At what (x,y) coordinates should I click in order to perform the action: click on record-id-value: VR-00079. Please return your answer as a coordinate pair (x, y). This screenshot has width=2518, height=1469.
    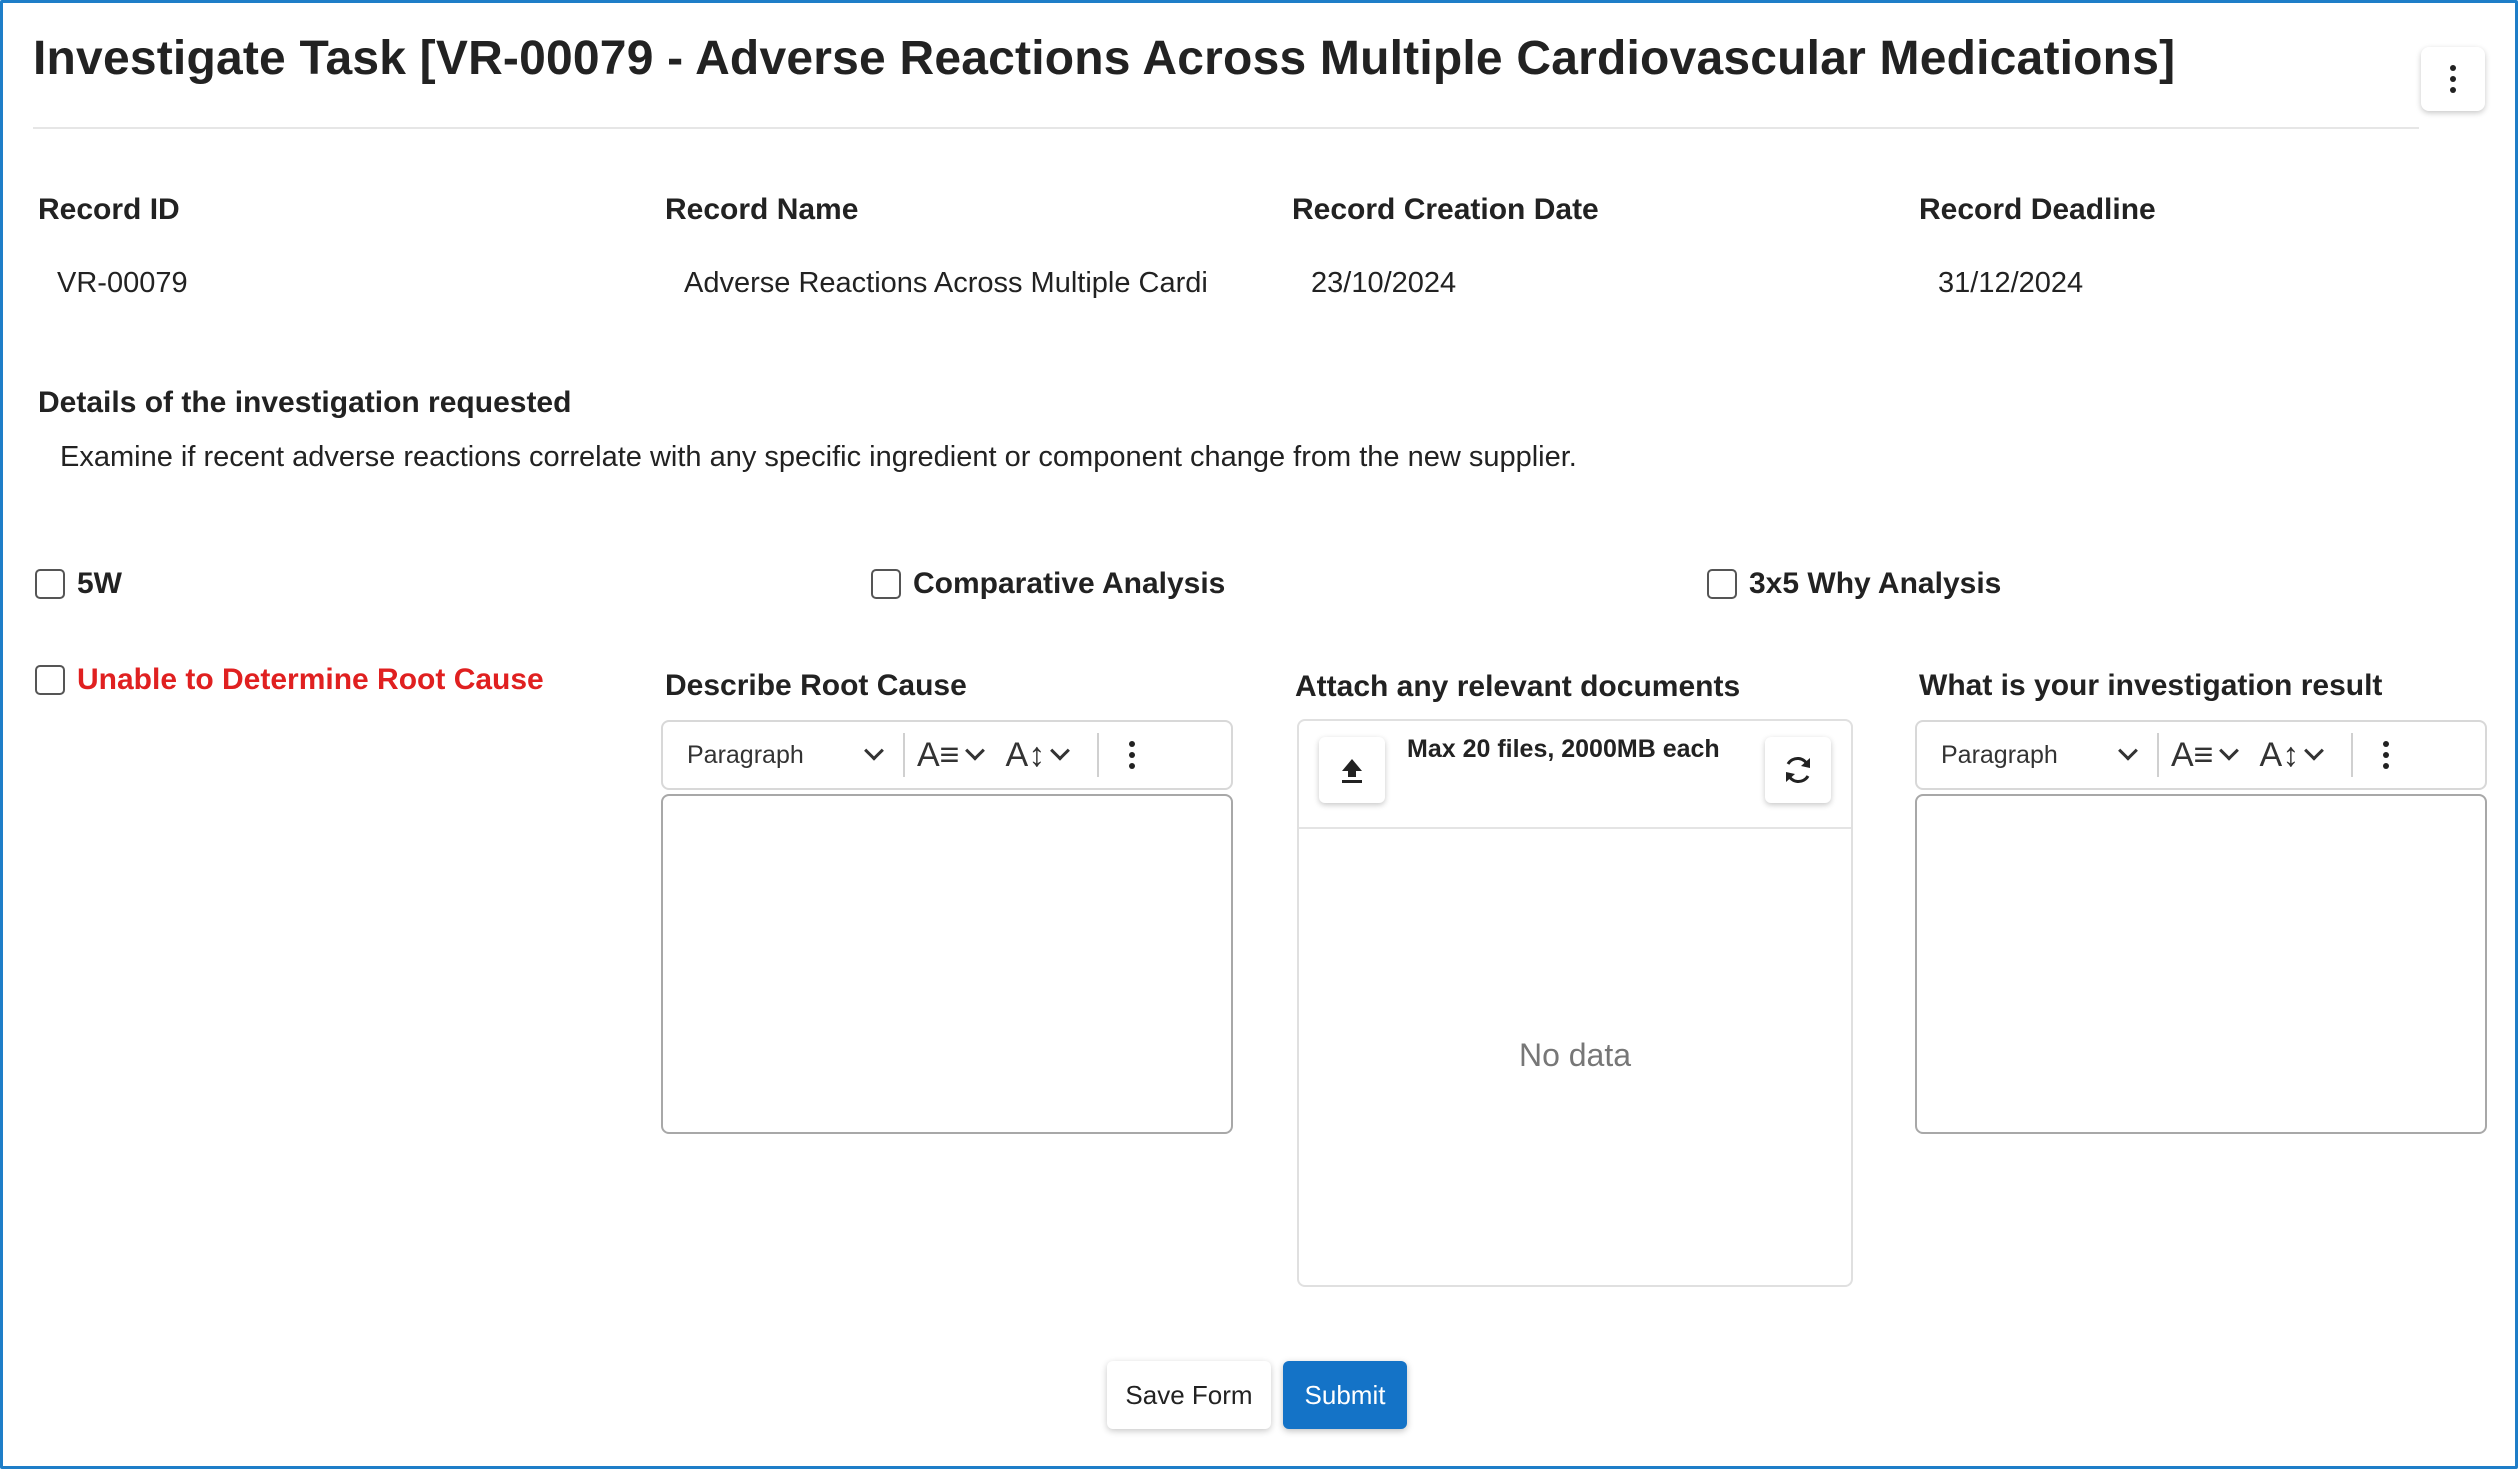
    Looking at the image, I should click on (122, 283).